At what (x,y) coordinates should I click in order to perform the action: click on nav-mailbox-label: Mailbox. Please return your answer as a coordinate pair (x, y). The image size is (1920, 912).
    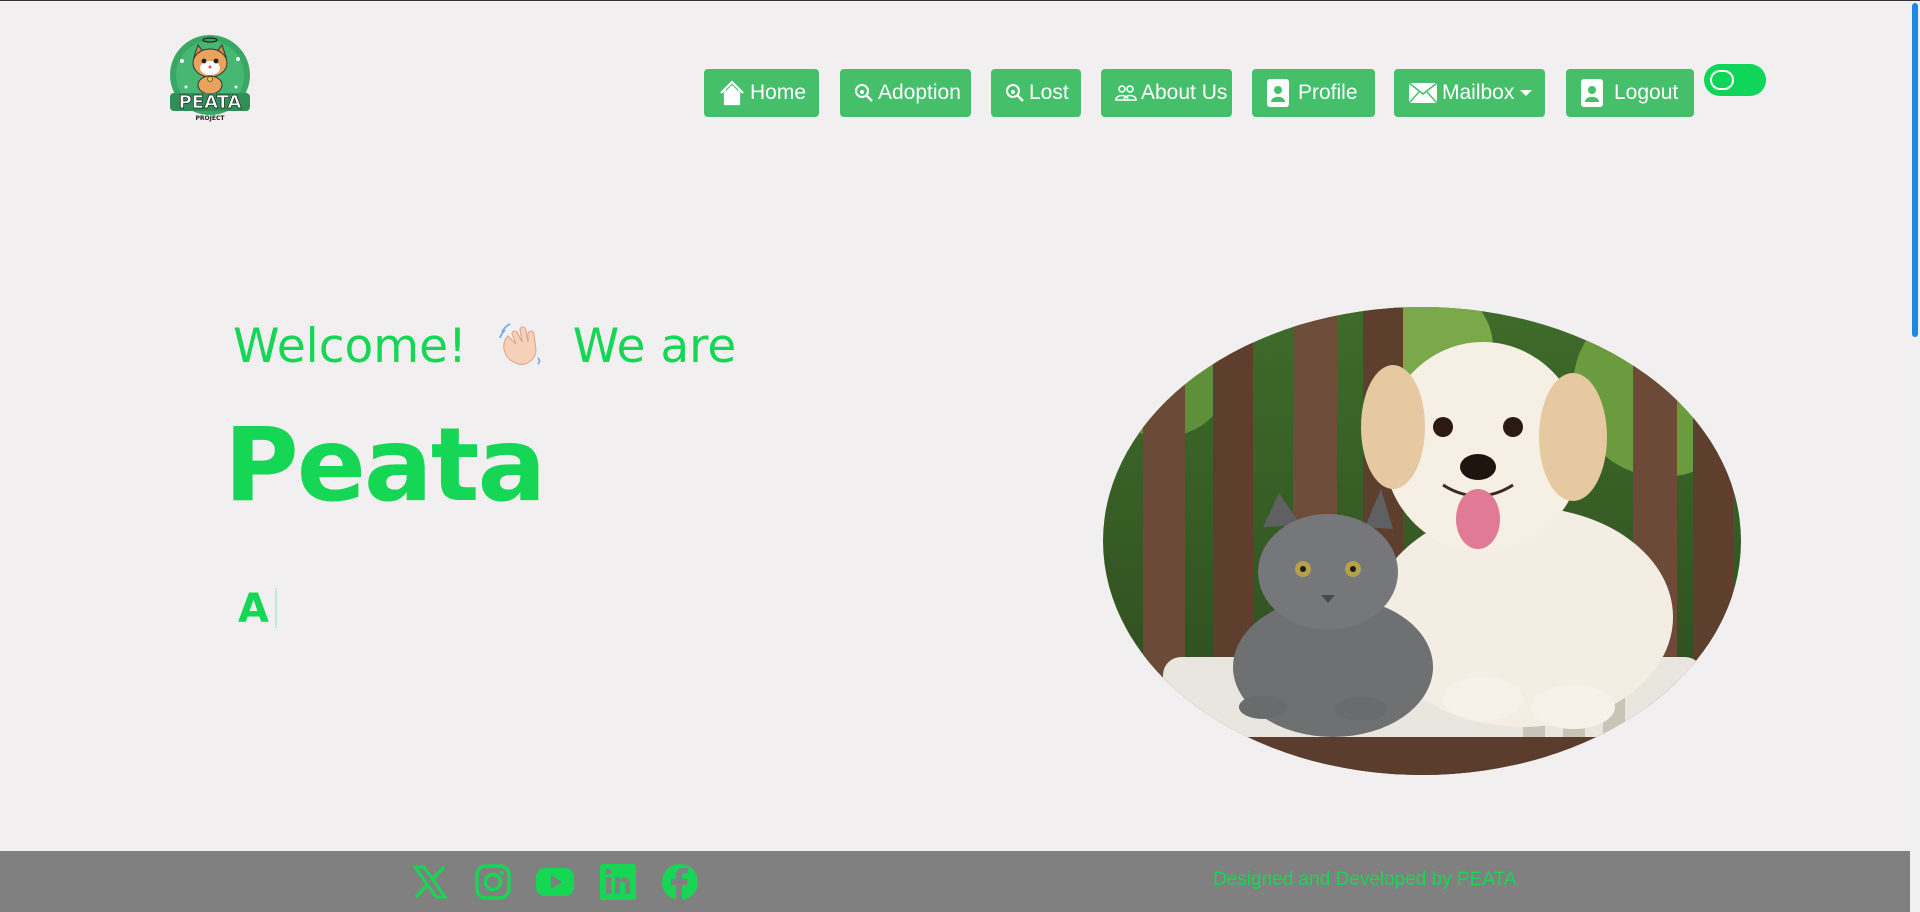
    Looking at the image, I should click on (1478, 92).